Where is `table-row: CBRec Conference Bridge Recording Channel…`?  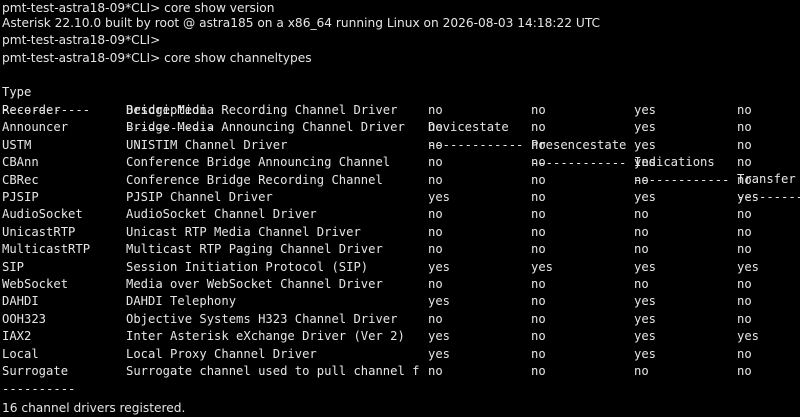 table-row: CBRec Conference Bridge Recording Channel… is located at coordinates (401, 180).